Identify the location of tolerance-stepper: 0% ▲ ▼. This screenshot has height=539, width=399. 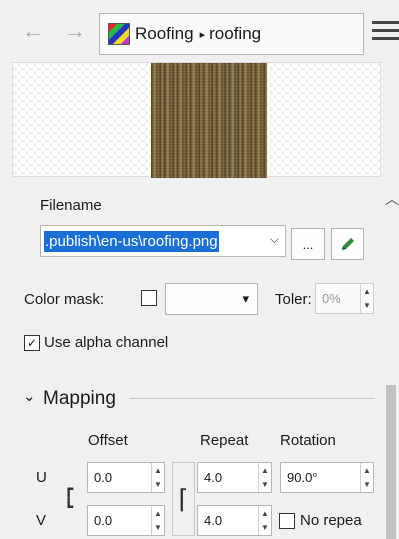
(344, 298).